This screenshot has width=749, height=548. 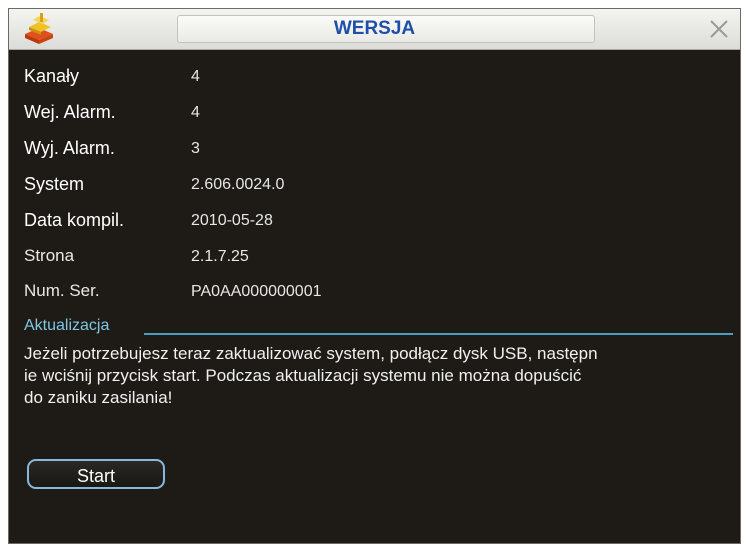 What do you see at coordinates (96, 474) in the screenshot?
I see `start-button: Start` at bounding box center [96, 474].